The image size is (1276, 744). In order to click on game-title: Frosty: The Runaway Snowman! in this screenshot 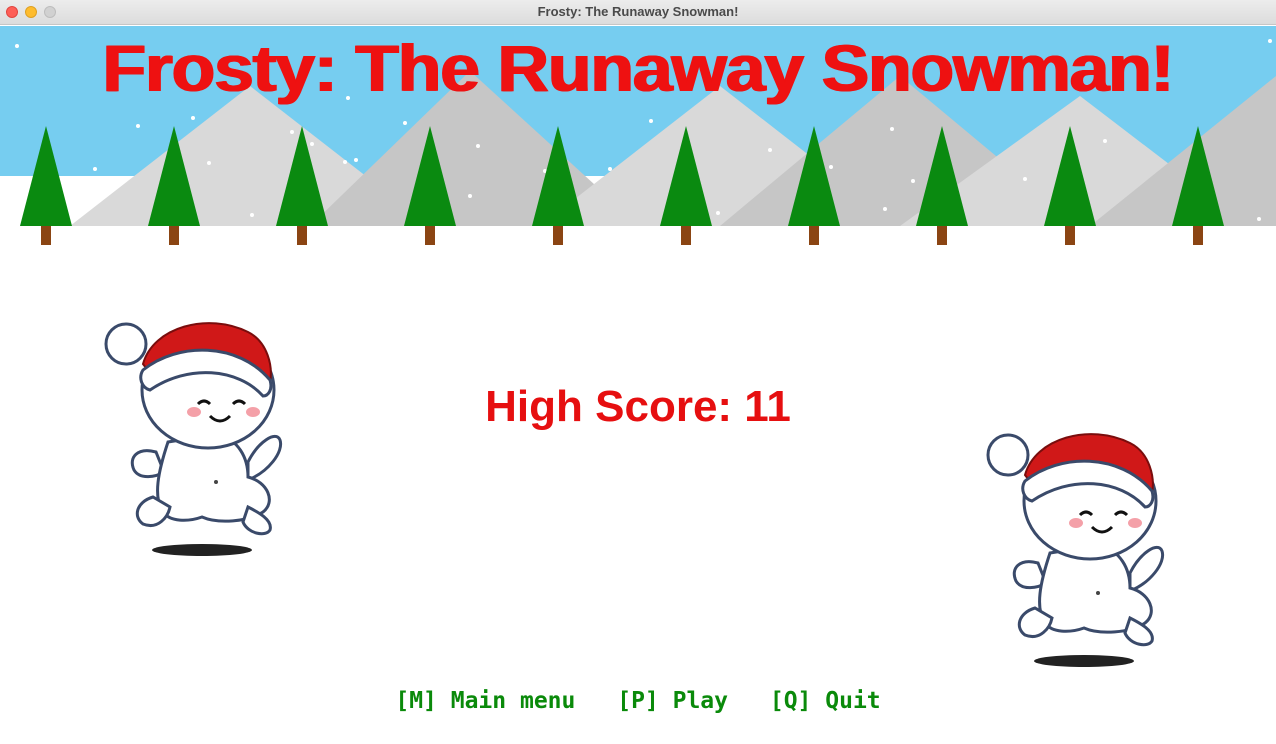, I will do `click(638, 68)`.